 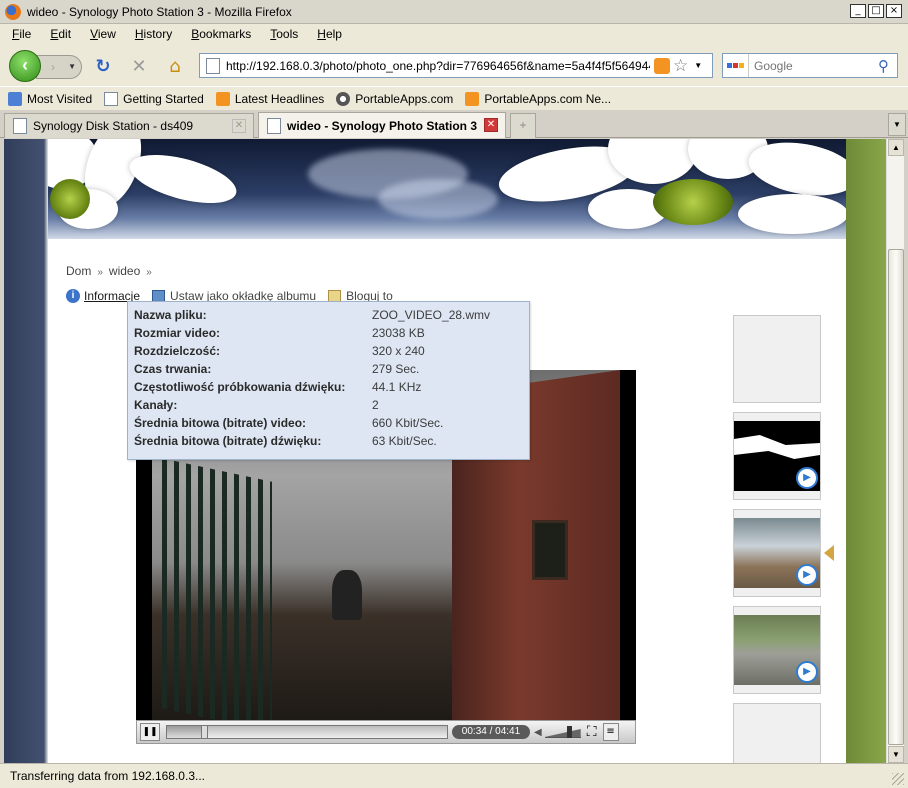 I want to click on seek-progress, so click(x=184, y=732).